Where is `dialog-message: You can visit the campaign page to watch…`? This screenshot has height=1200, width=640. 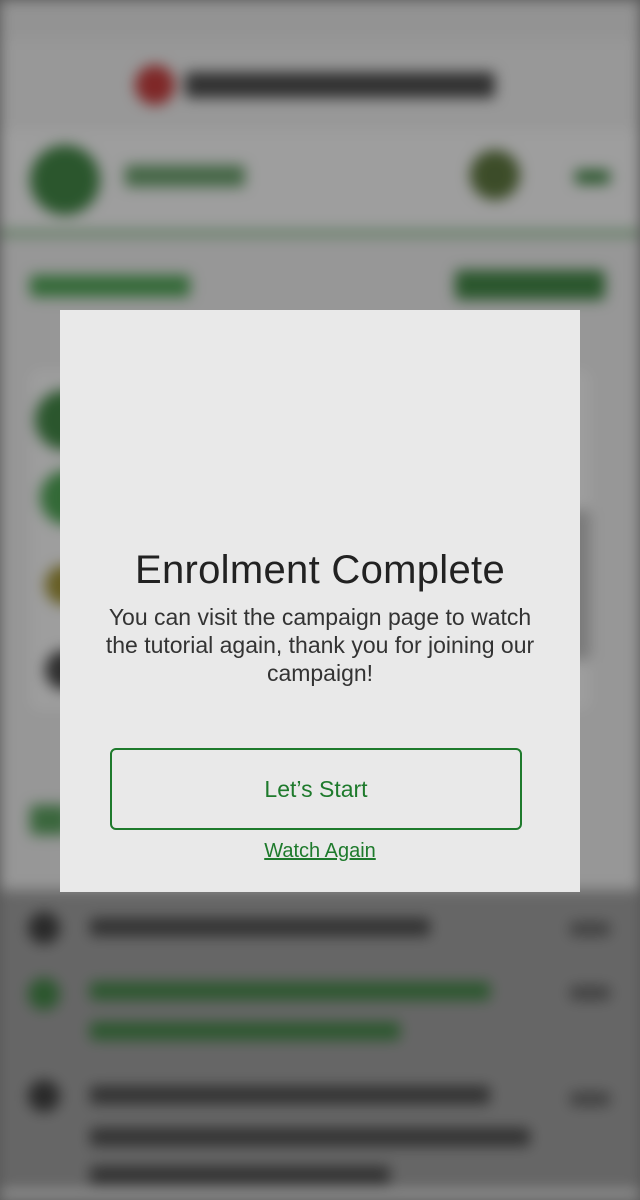 dialog-message: You can visit the campaign page to watch… is located at coordinates (320, 645).